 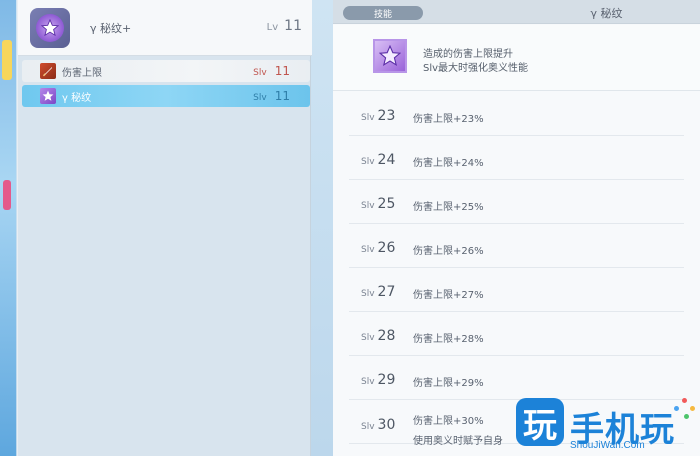 I want to click on skill-description: 造成的伤害上限提升 Slv最大时强化奥义性能, so click(x=516, y=58).